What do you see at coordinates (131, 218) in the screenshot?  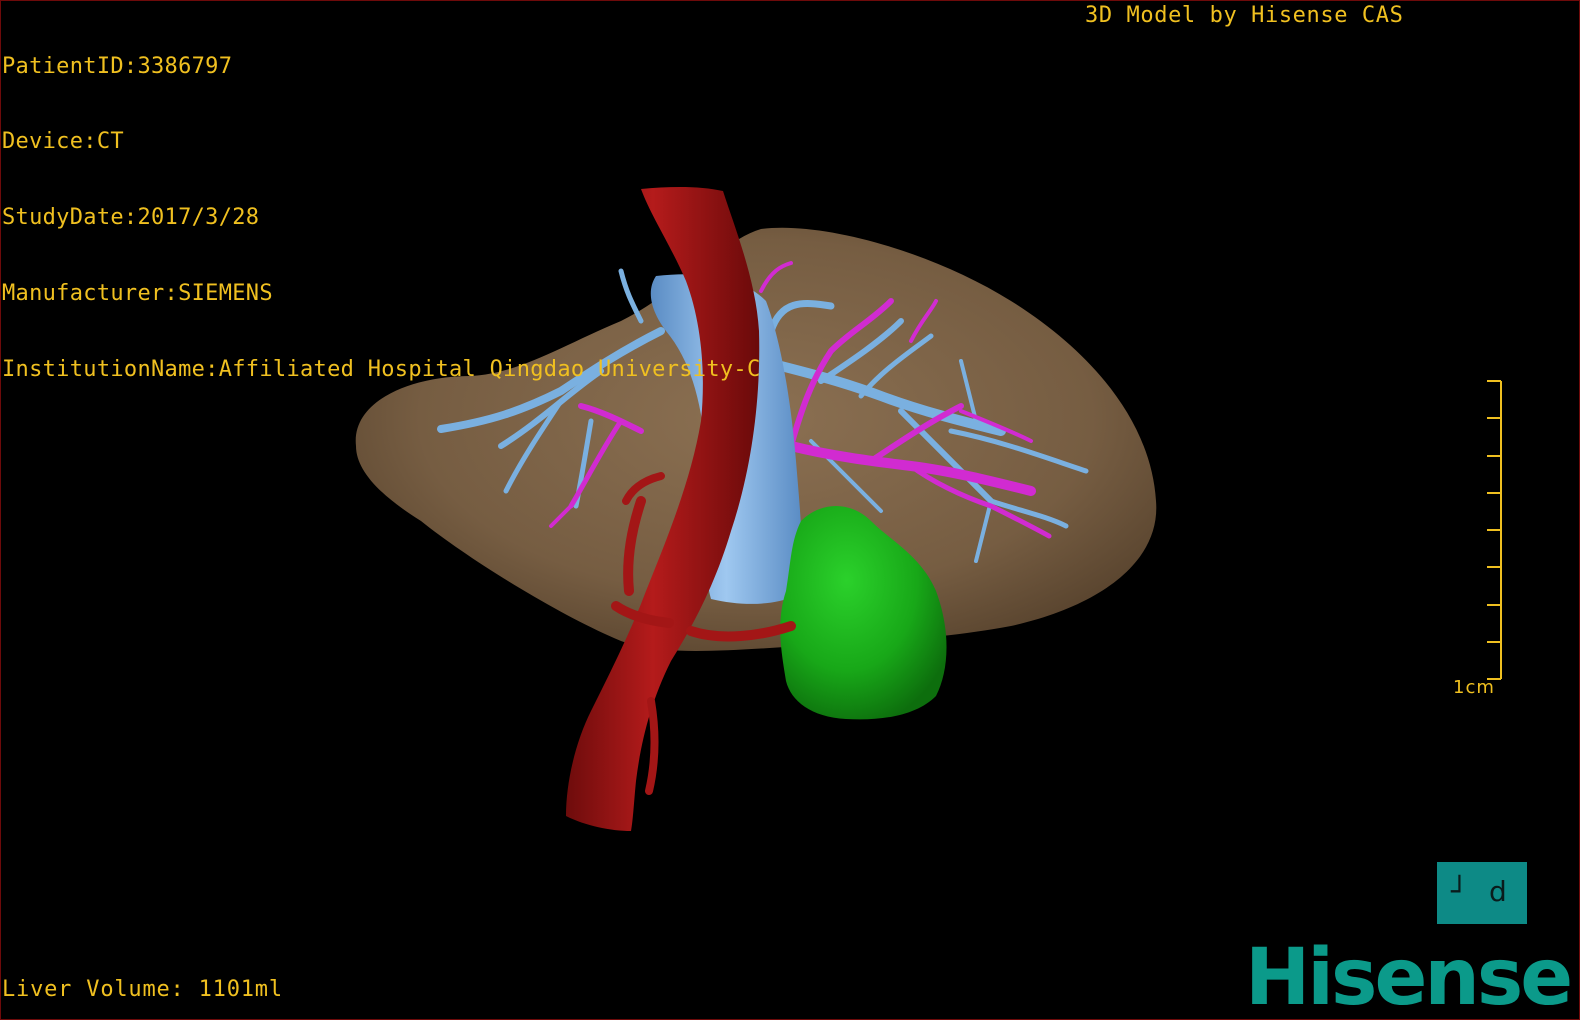 I see `study-date: StudyDate:2017/3/28` at bounding box center [131, 218].